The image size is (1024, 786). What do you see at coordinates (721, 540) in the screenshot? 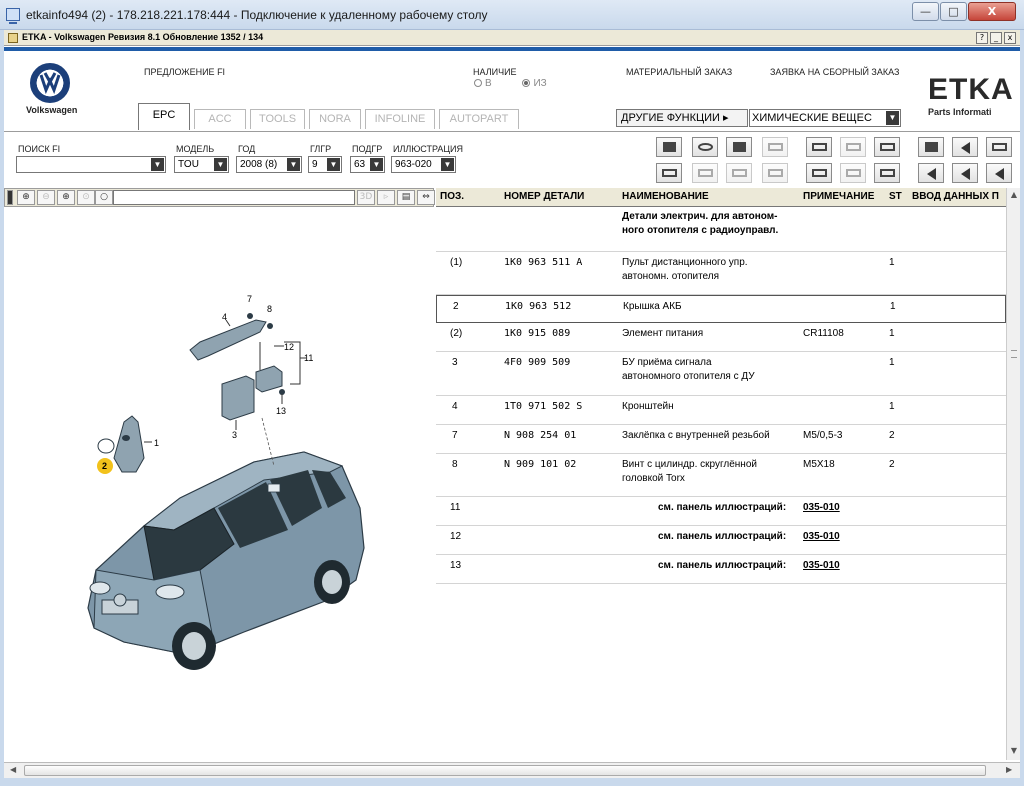
I see `table-row: 12 см. панель иллюстраций: 035-010` at bounding box center [721, 540].